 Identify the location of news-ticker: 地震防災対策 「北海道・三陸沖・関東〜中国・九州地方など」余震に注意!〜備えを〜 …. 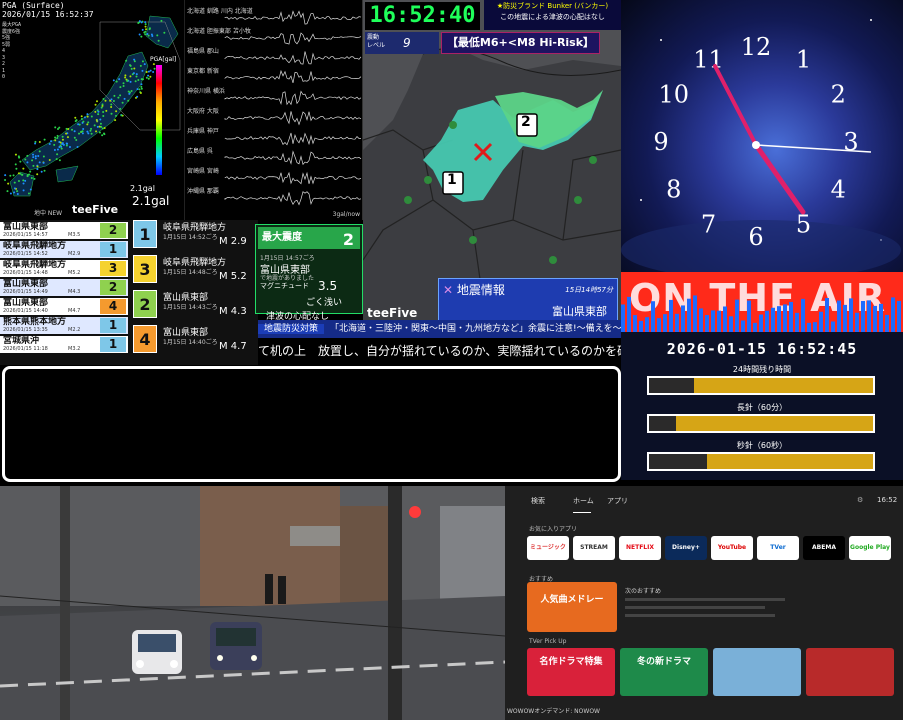
(439, 341).